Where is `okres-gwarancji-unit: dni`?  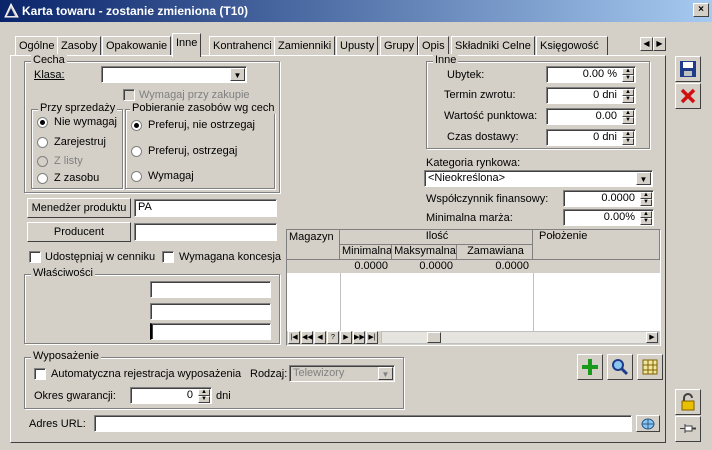
okres-gwarancji-unit: dni is located at coordinates (223, 396).